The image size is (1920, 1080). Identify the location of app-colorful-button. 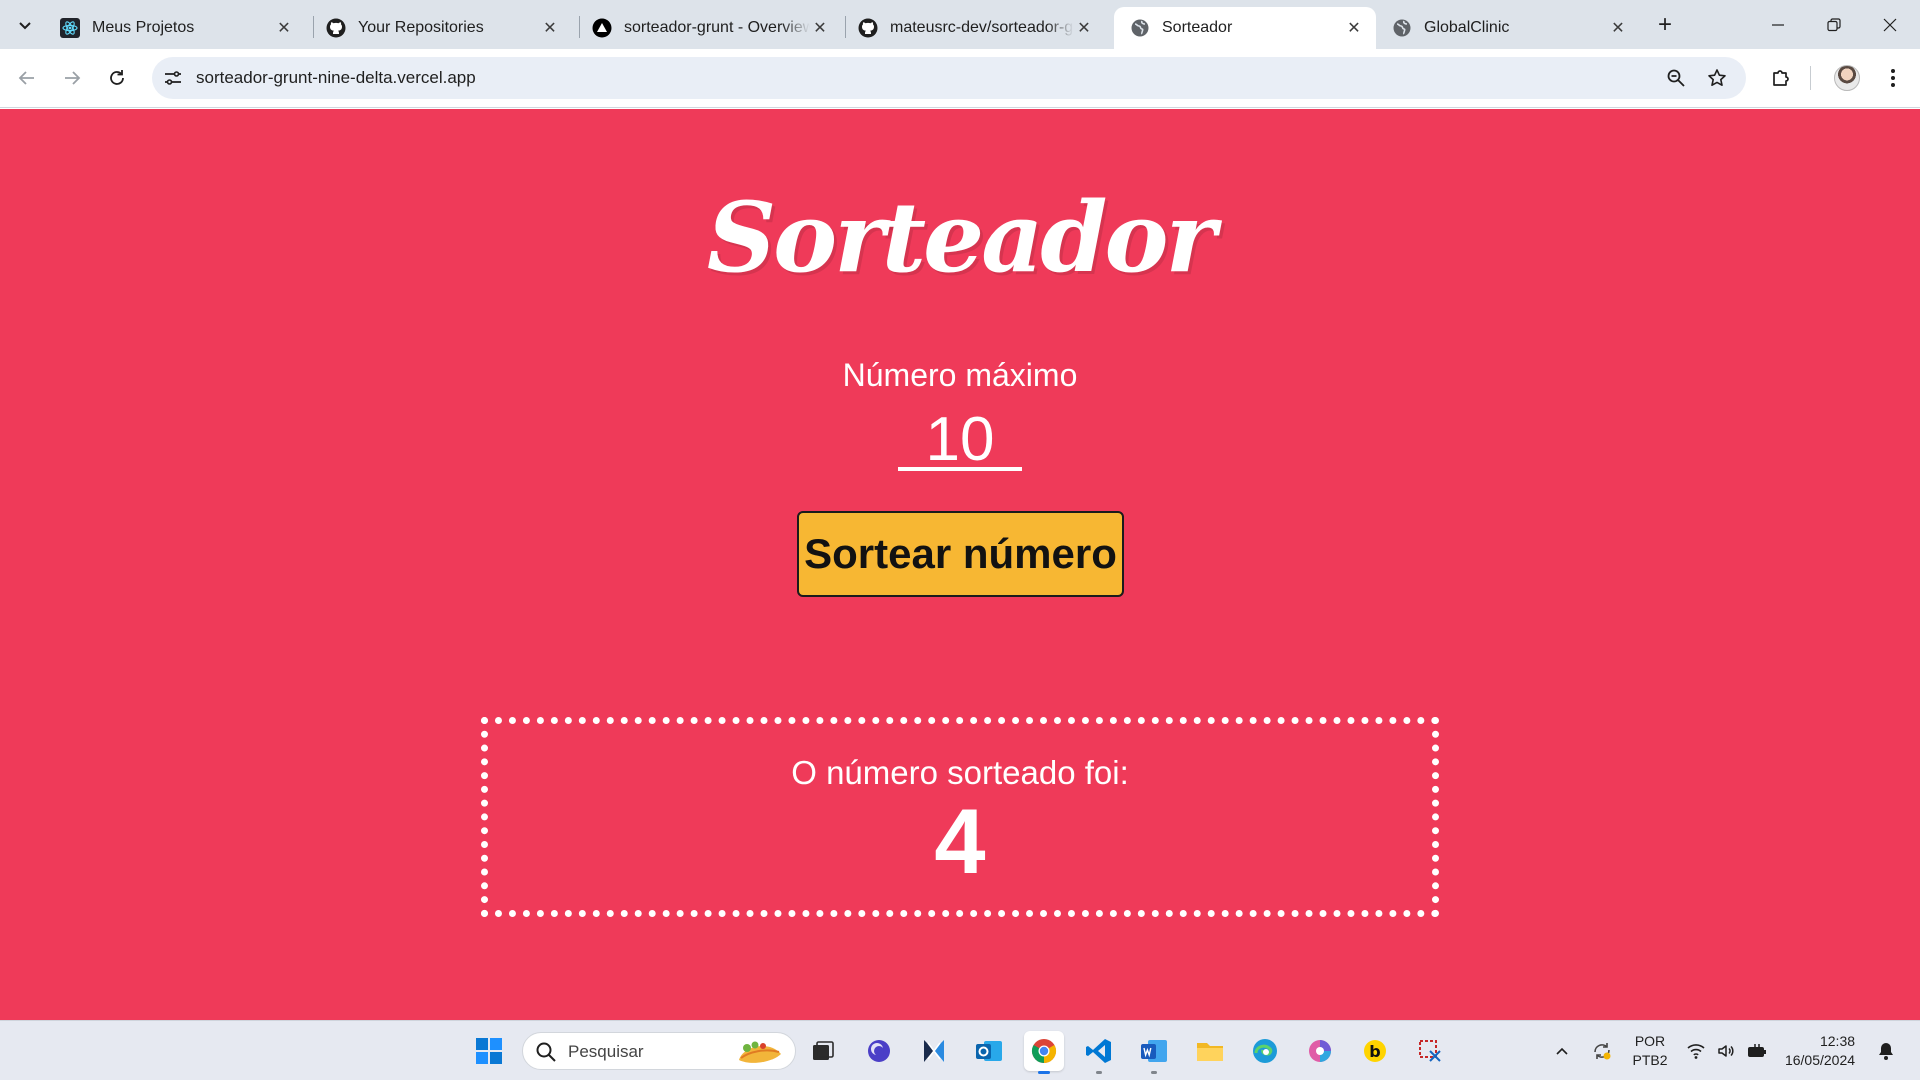
(1320, 1051).